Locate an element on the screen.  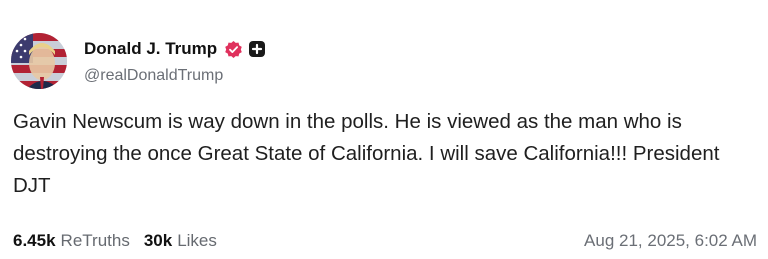
author-name-row: Donald J. Trump is located at coordinates (175, 49).